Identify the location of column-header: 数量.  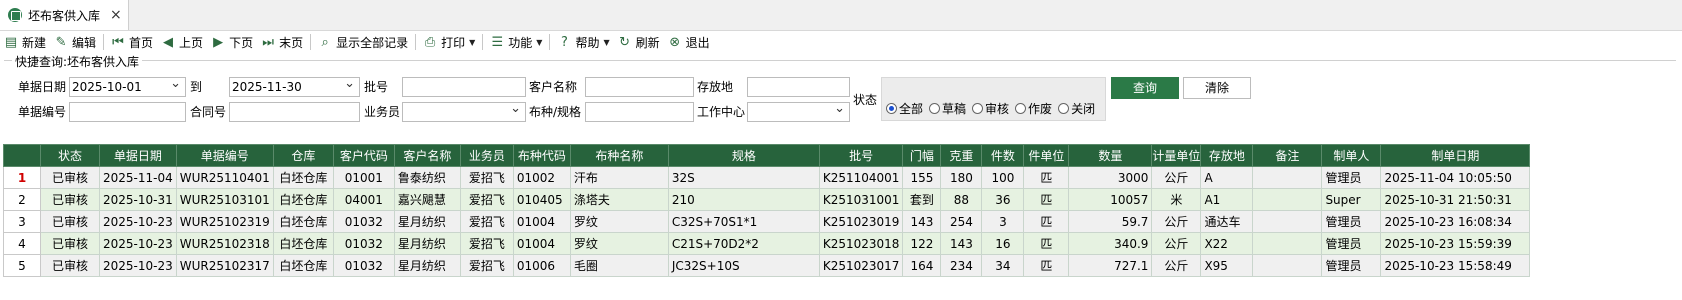
(1110, 155).